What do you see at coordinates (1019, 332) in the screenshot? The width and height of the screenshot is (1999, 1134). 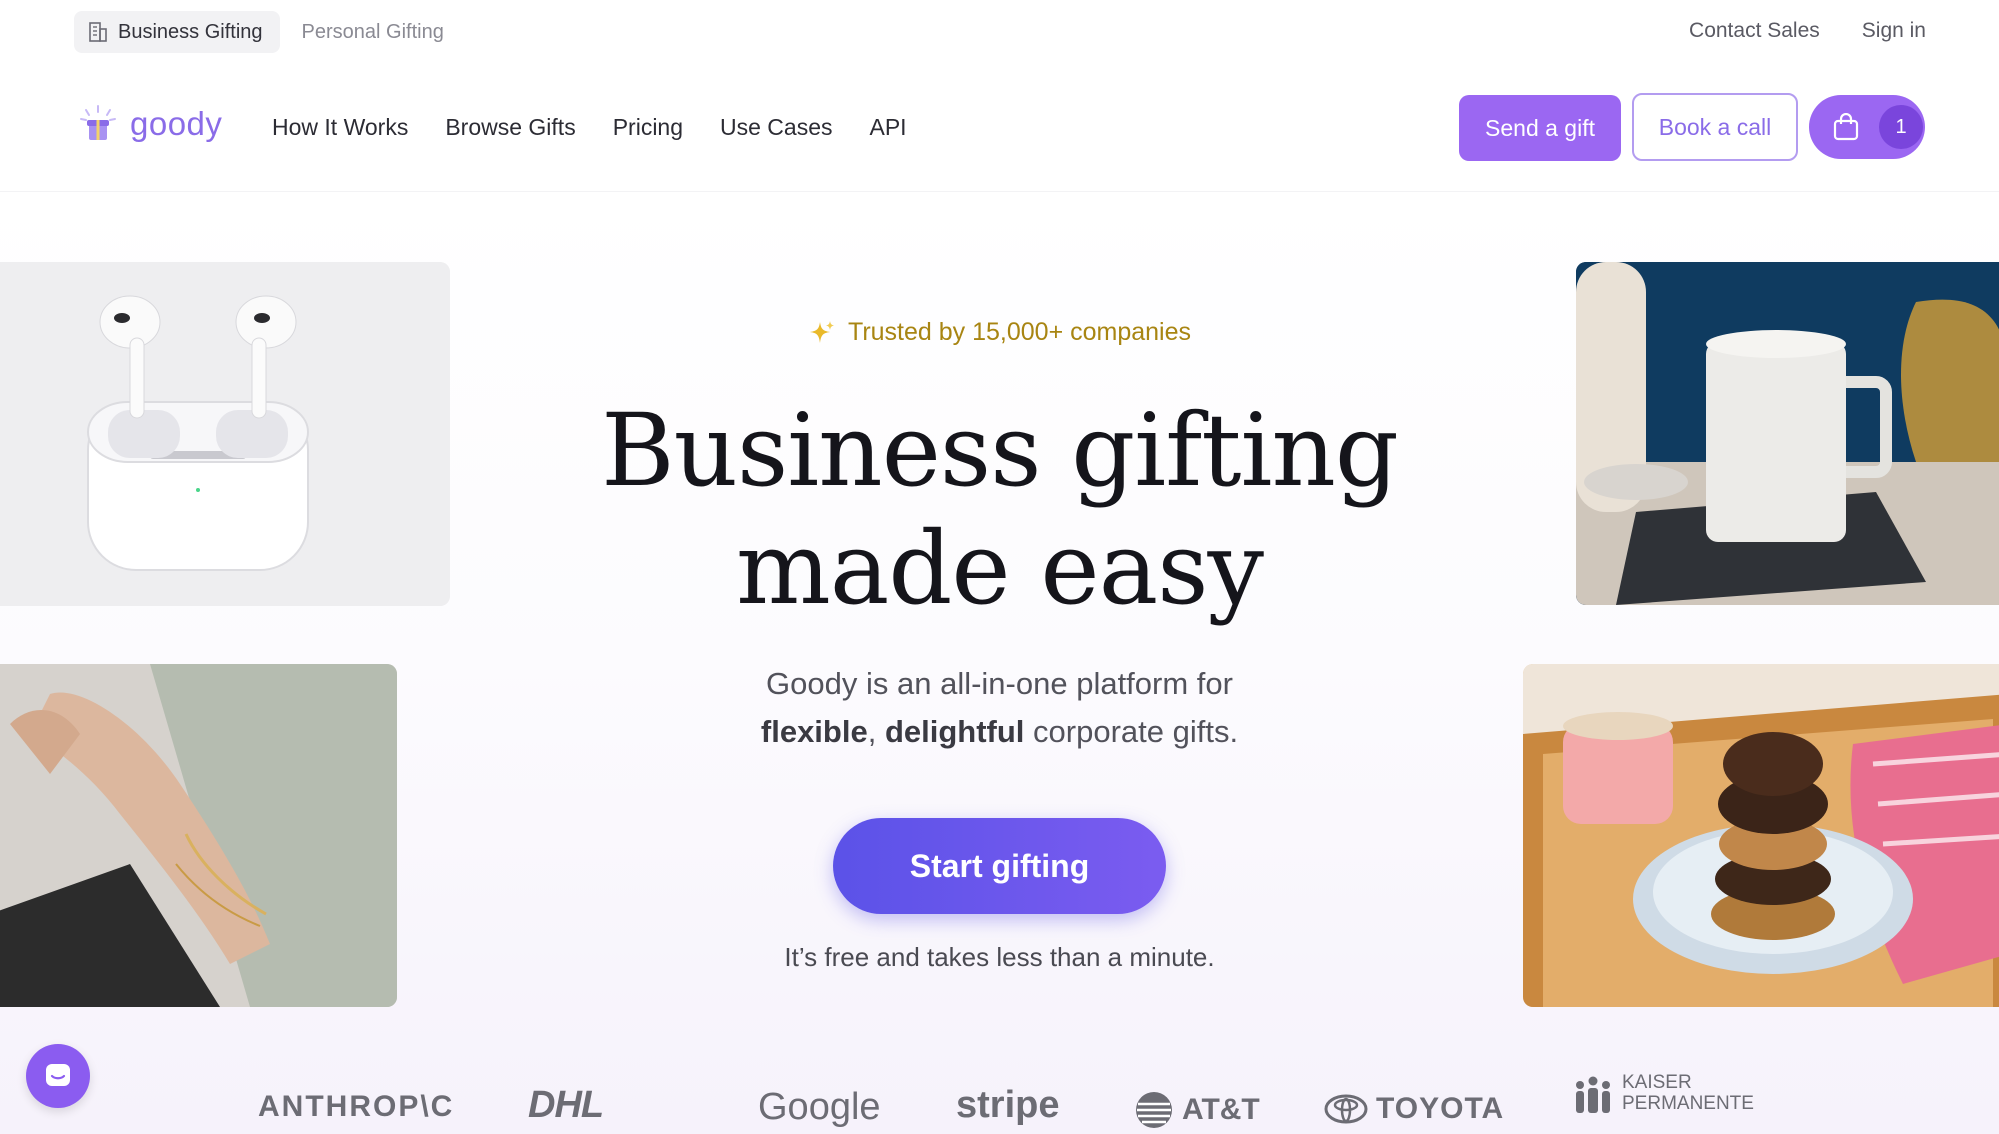 I see `trusted-text: Trusted by 15,000+ companies` at bounding box center [1019, 332].